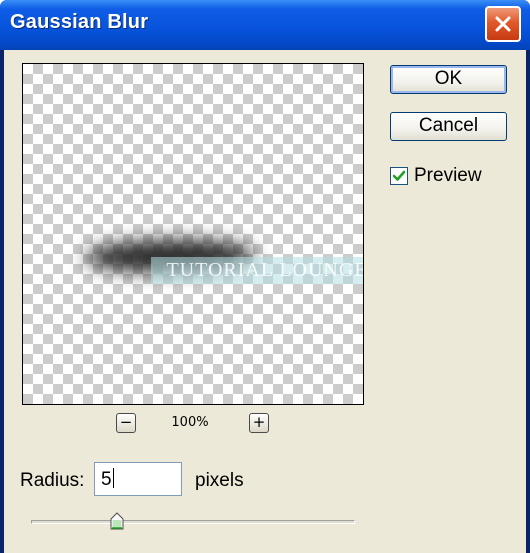 The height and width of the screenshot is (553, 530). I want to click on radius-input: 5, so click(138, 479).